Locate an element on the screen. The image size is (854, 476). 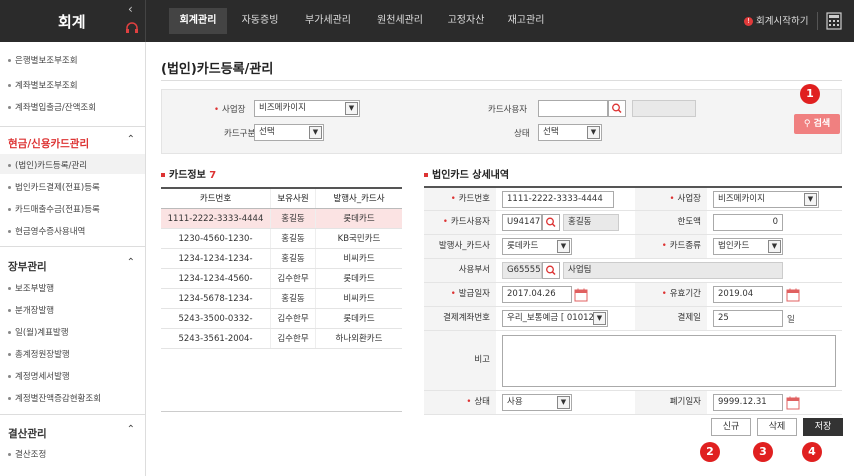
form-row: 사용부서 G65555 사업팀 is located at coordinates (633, 271).